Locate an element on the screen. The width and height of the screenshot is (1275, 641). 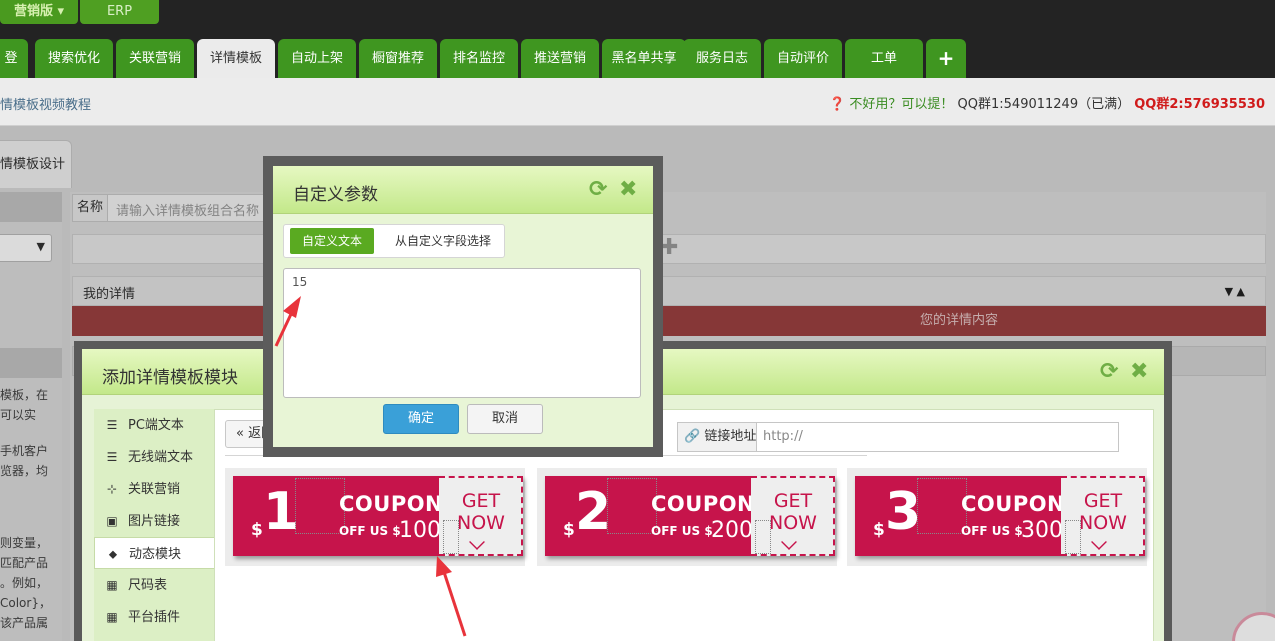
annotation-arrow-textarea is located at coordinates (287, 321).